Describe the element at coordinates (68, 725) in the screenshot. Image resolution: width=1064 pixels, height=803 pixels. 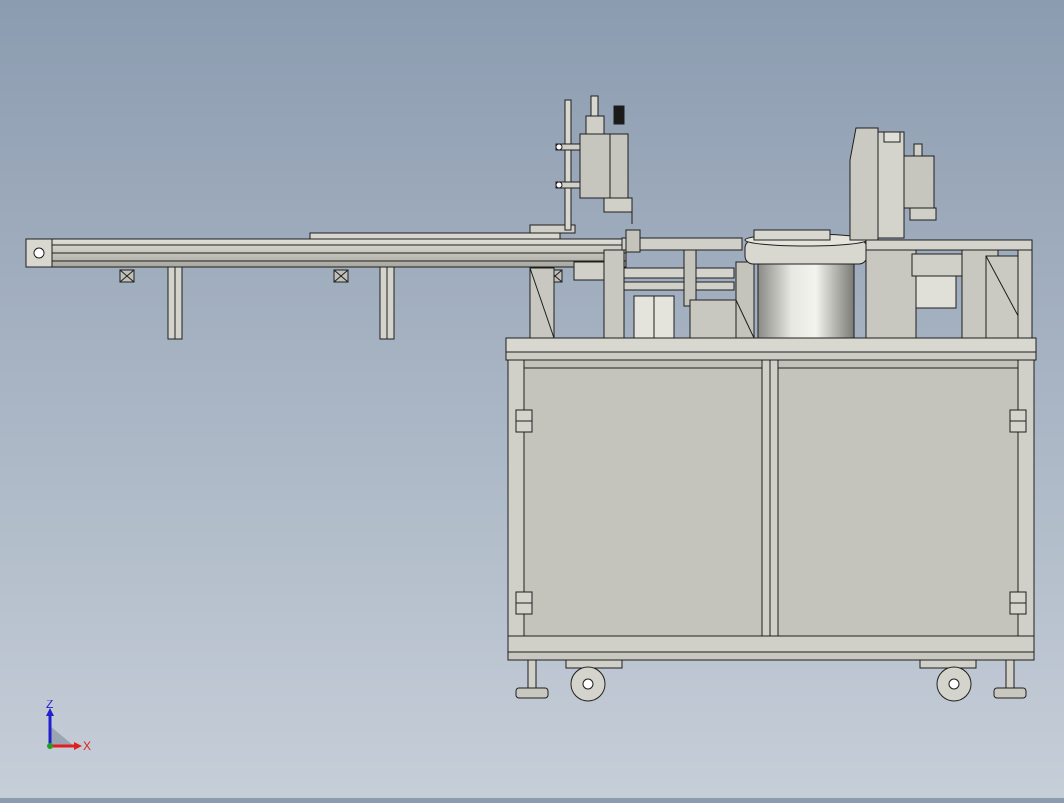
I see `axis-triad-graphic: Z X` at that location.